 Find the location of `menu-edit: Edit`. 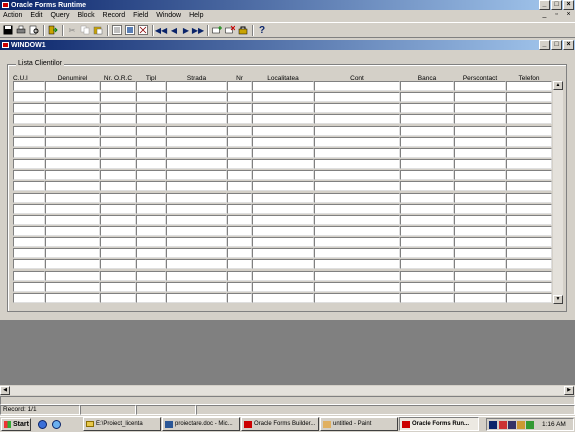

menu-edit: Edit is located at coordinates (36, 16).